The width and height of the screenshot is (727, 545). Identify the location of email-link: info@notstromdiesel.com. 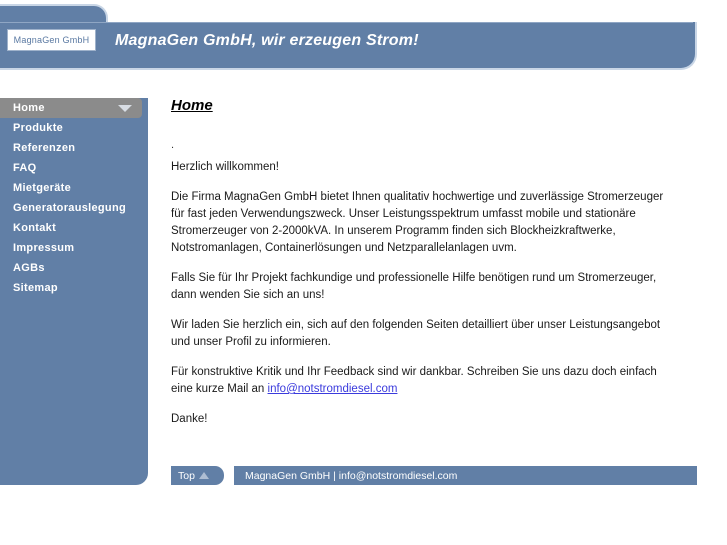
(333, 389).